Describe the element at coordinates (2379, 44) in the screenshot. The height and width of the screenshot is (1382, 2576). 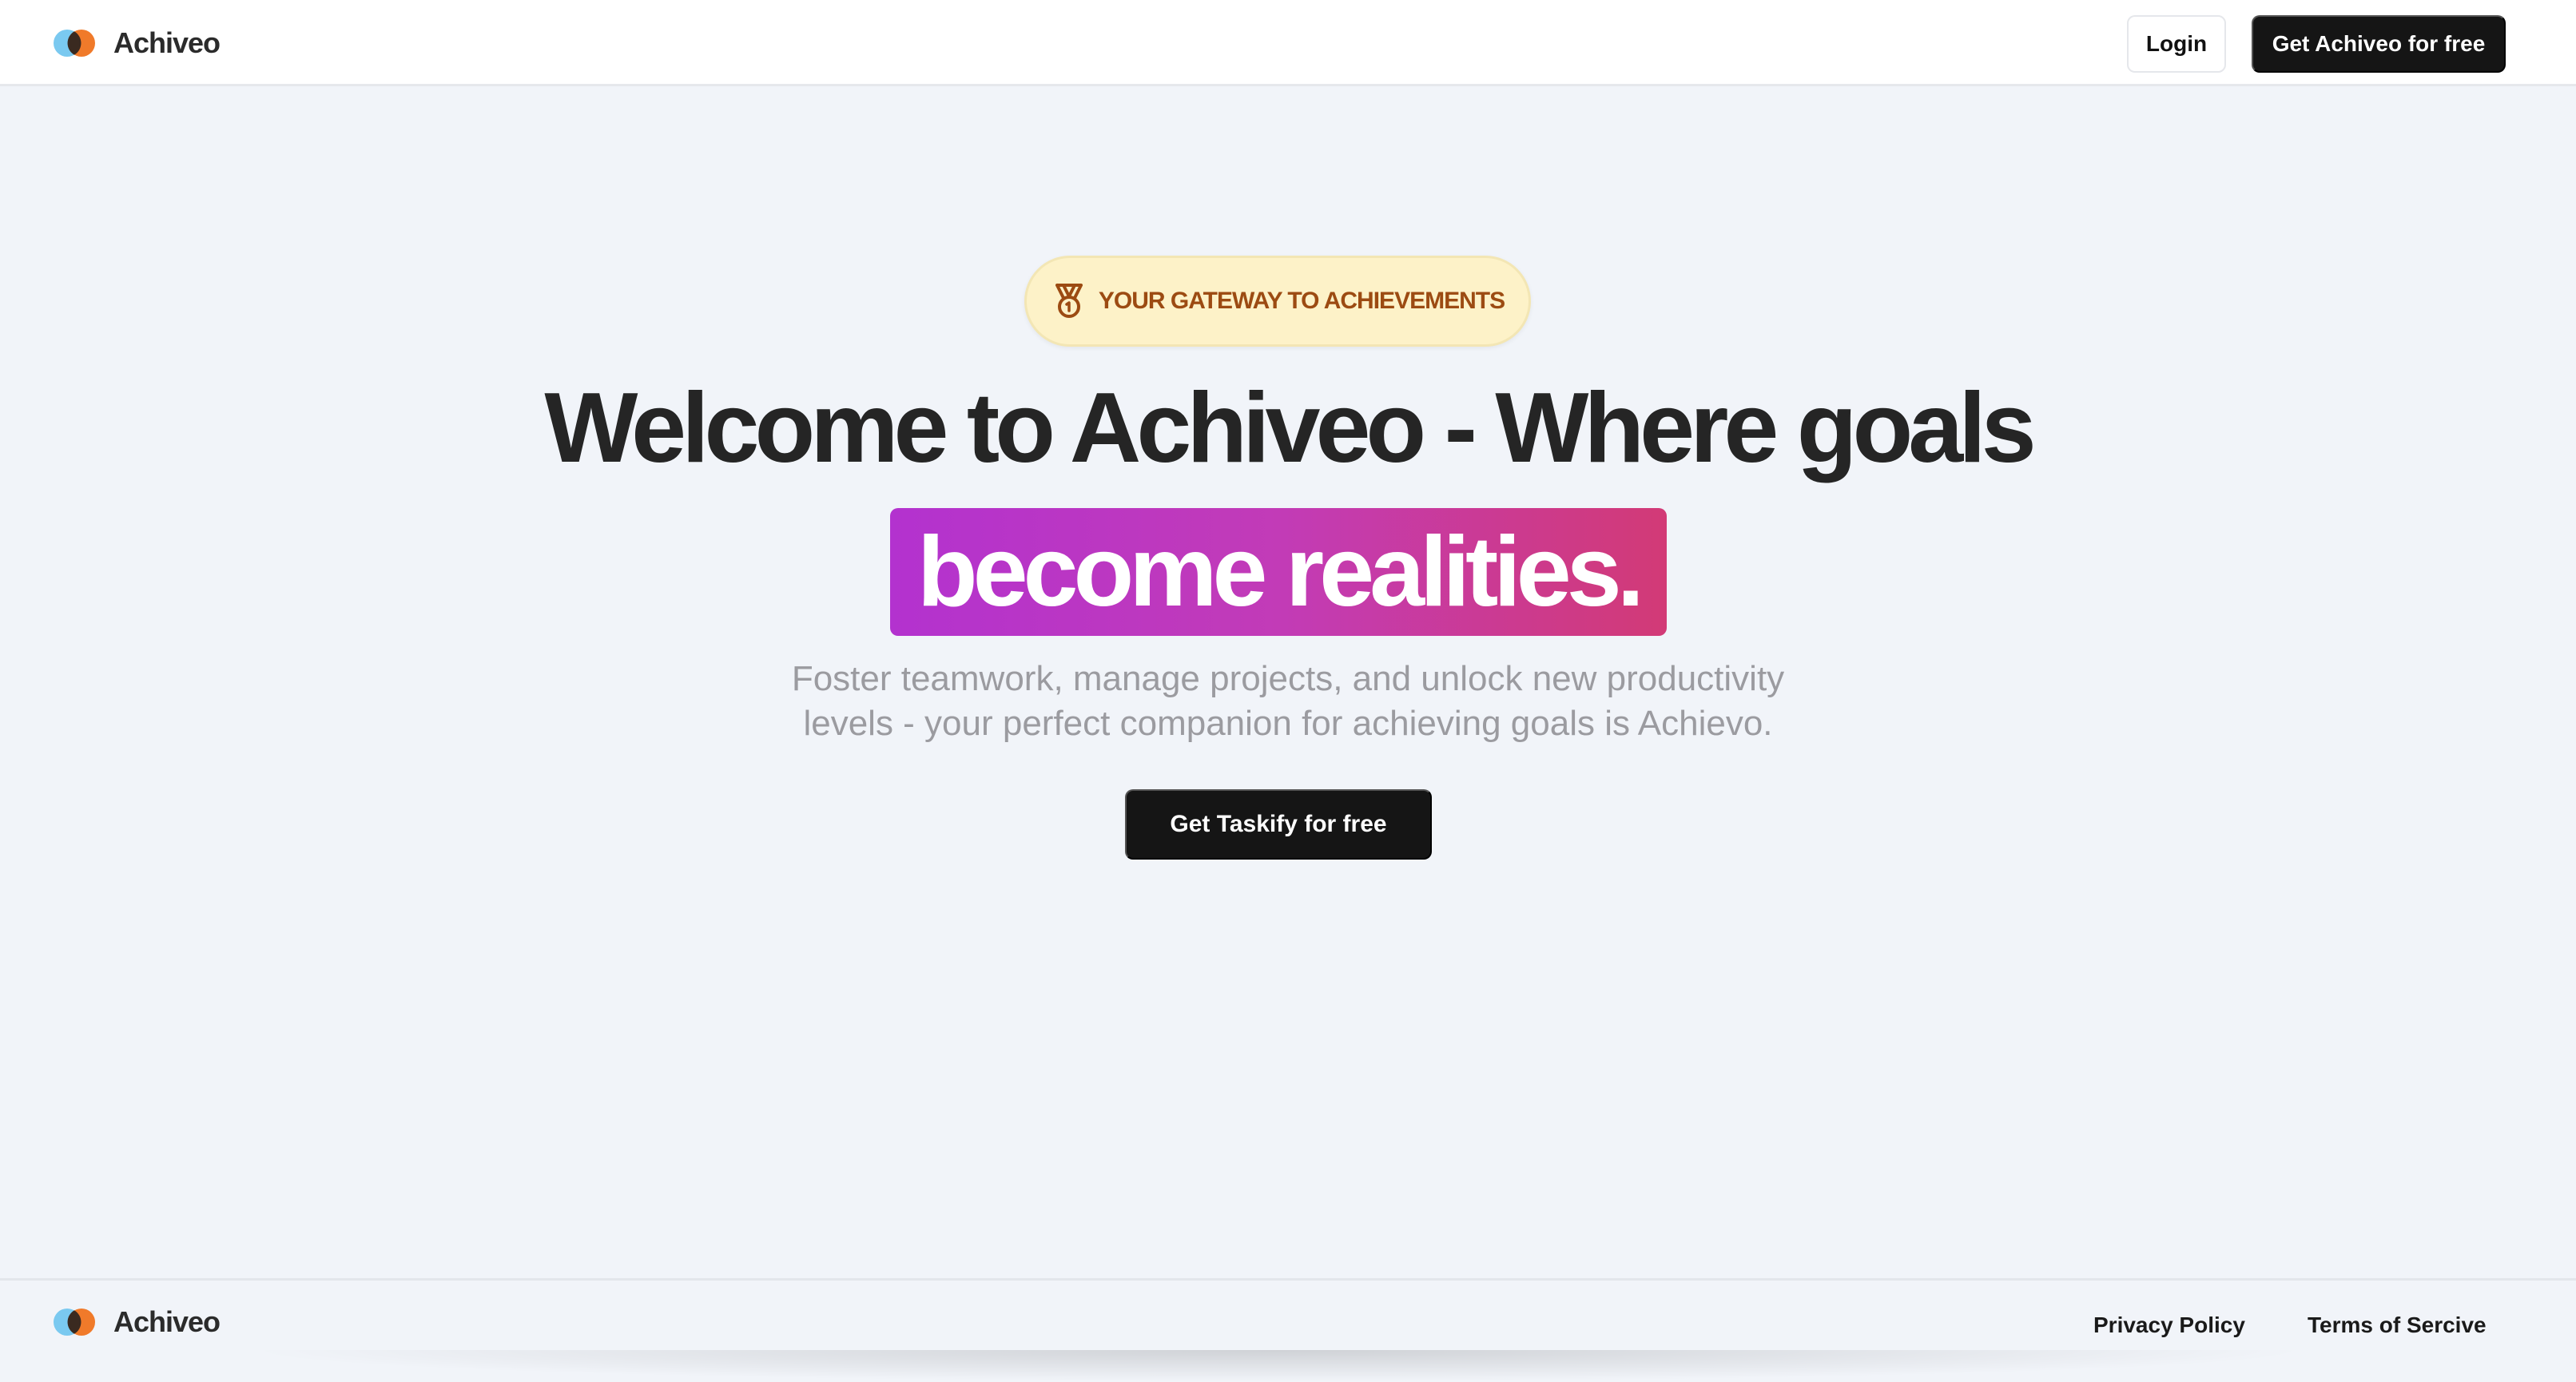
I see `get-achiveo-button: Get Achiveo for free` at that location.